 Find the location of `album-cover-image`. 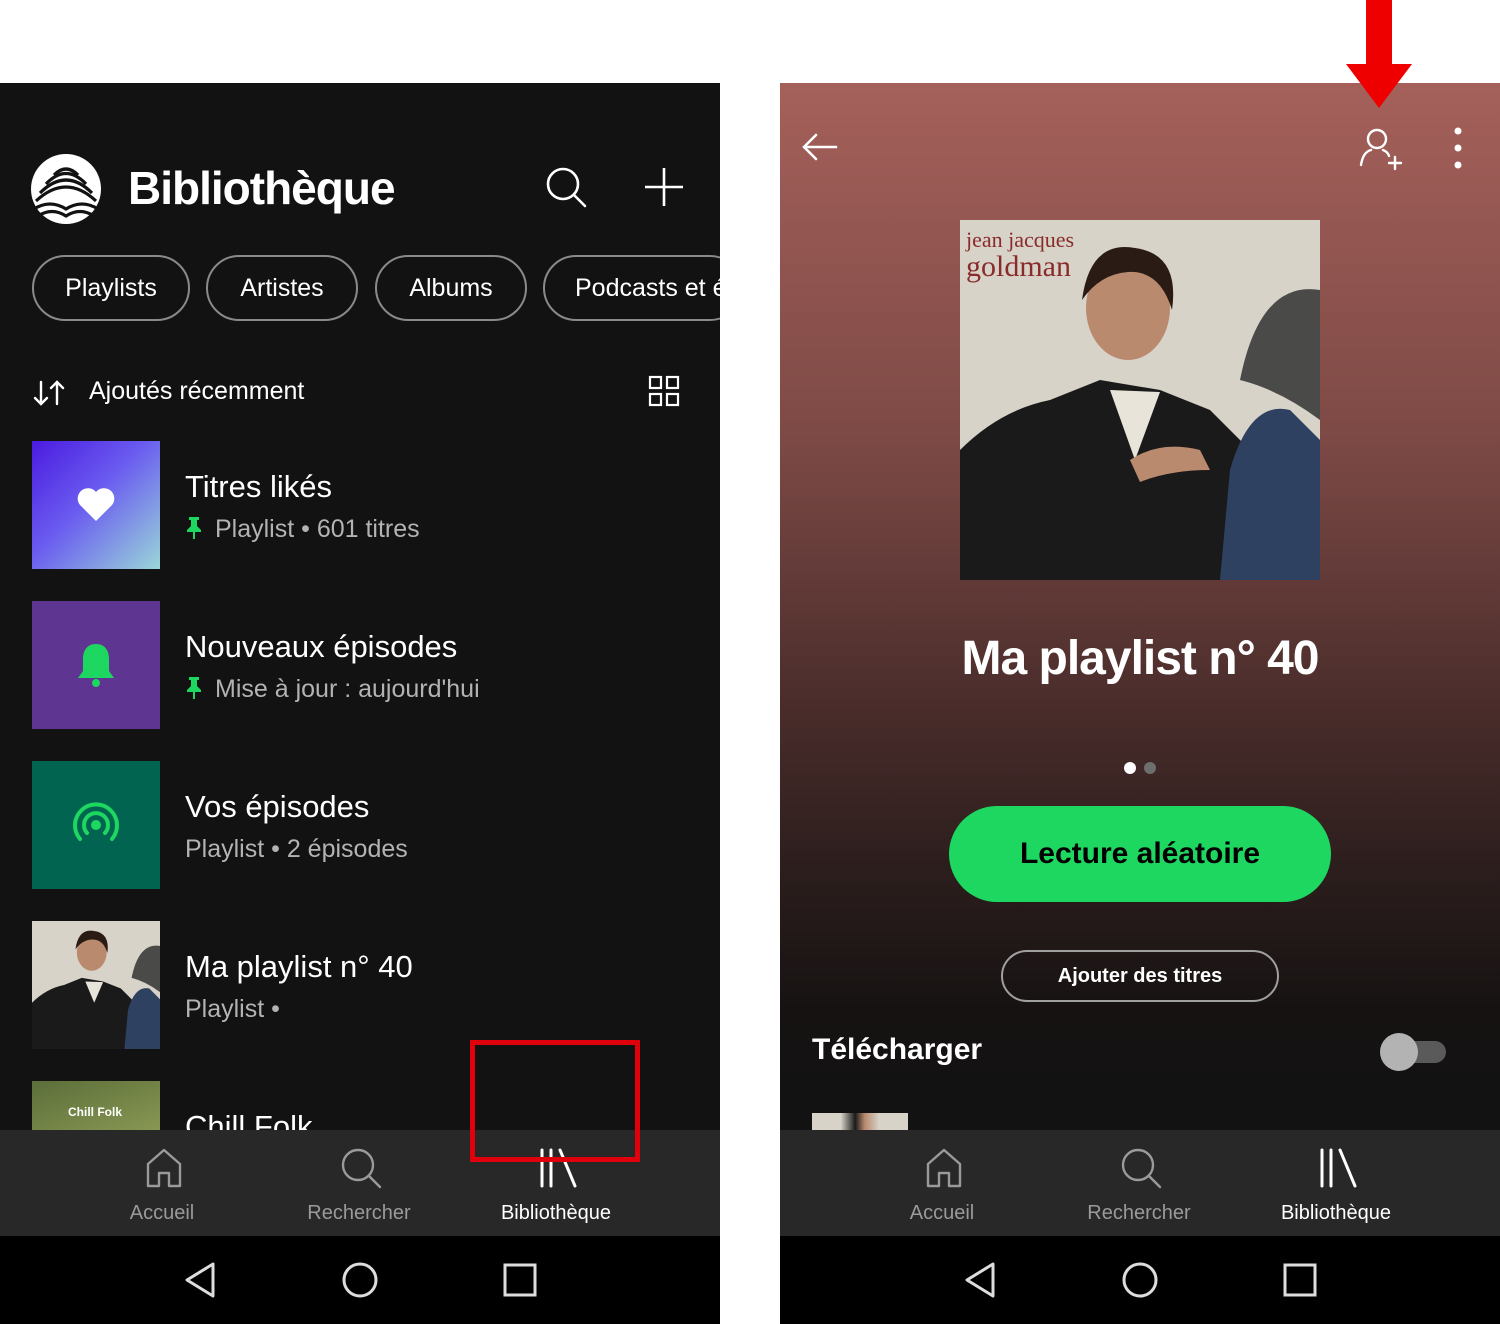

album-cover-image is located at coordinates (96, 985).